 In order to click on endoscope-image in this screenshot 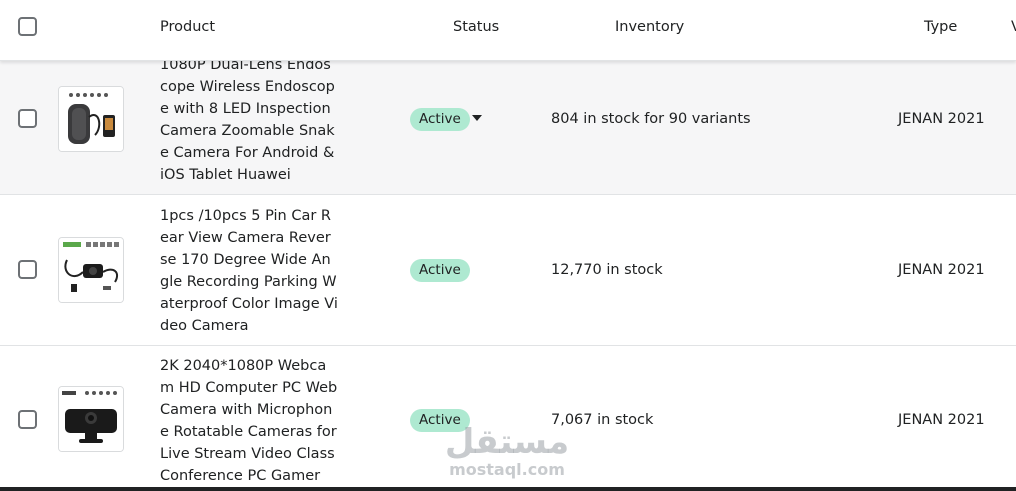, I will do `click(91, 119)`.